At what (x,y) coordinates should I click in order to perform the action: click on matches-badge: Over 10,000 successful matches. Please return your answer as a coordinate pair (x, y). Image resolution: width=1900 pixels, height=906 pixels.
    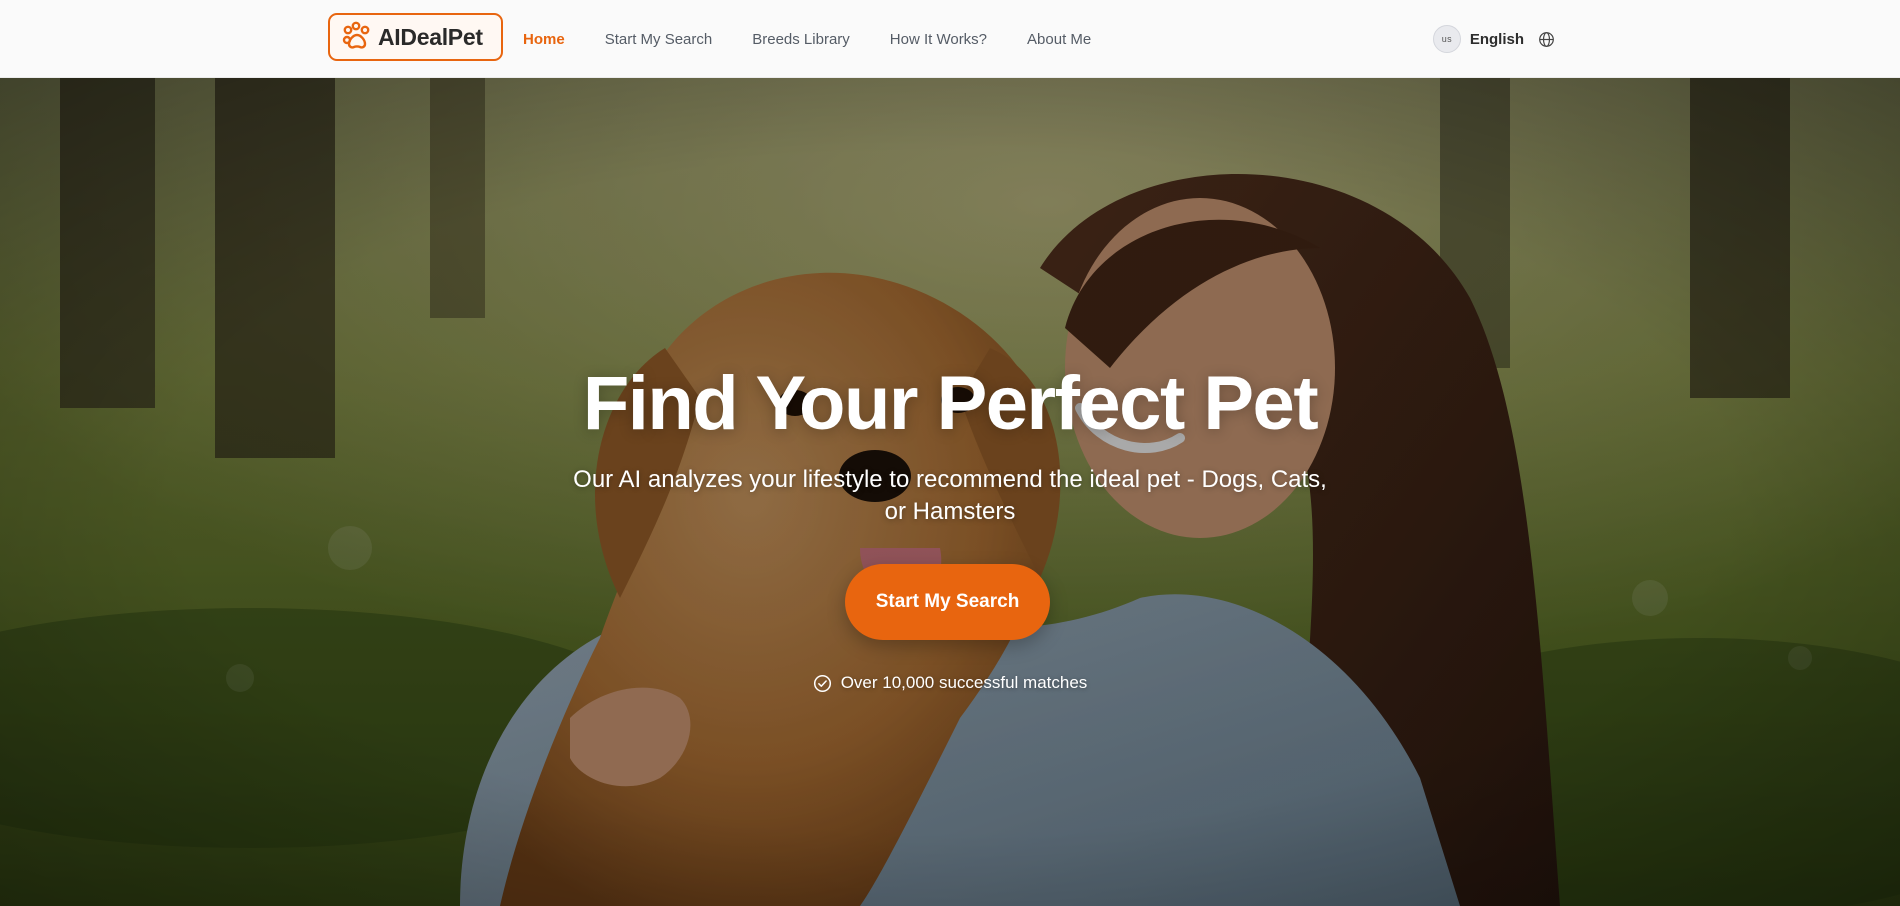
    Looking at the image, I should click on (950, 683).